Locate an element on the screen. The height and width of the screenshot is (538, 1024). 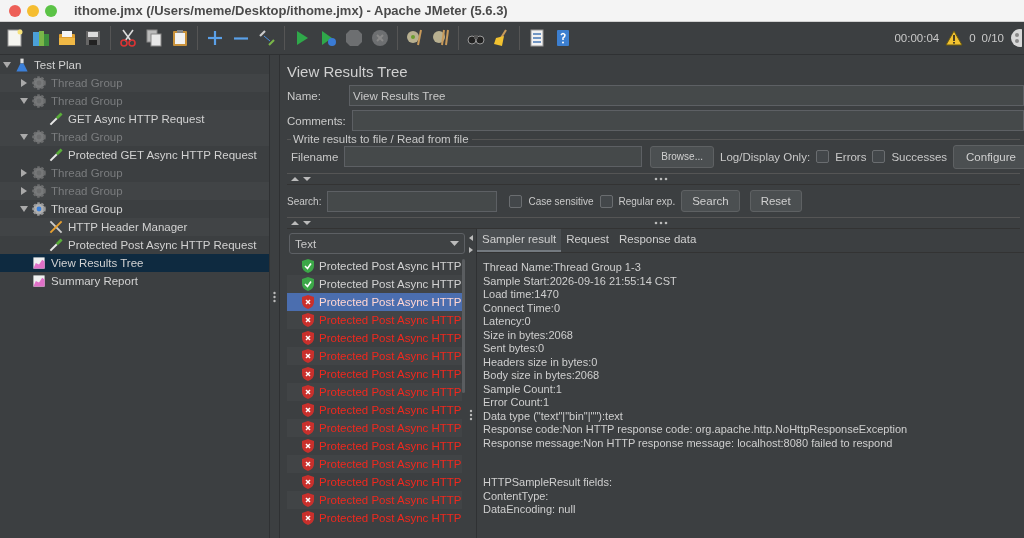
result-detail-line: HTTPSampleResult fields: is located at coordinates (548, 483).